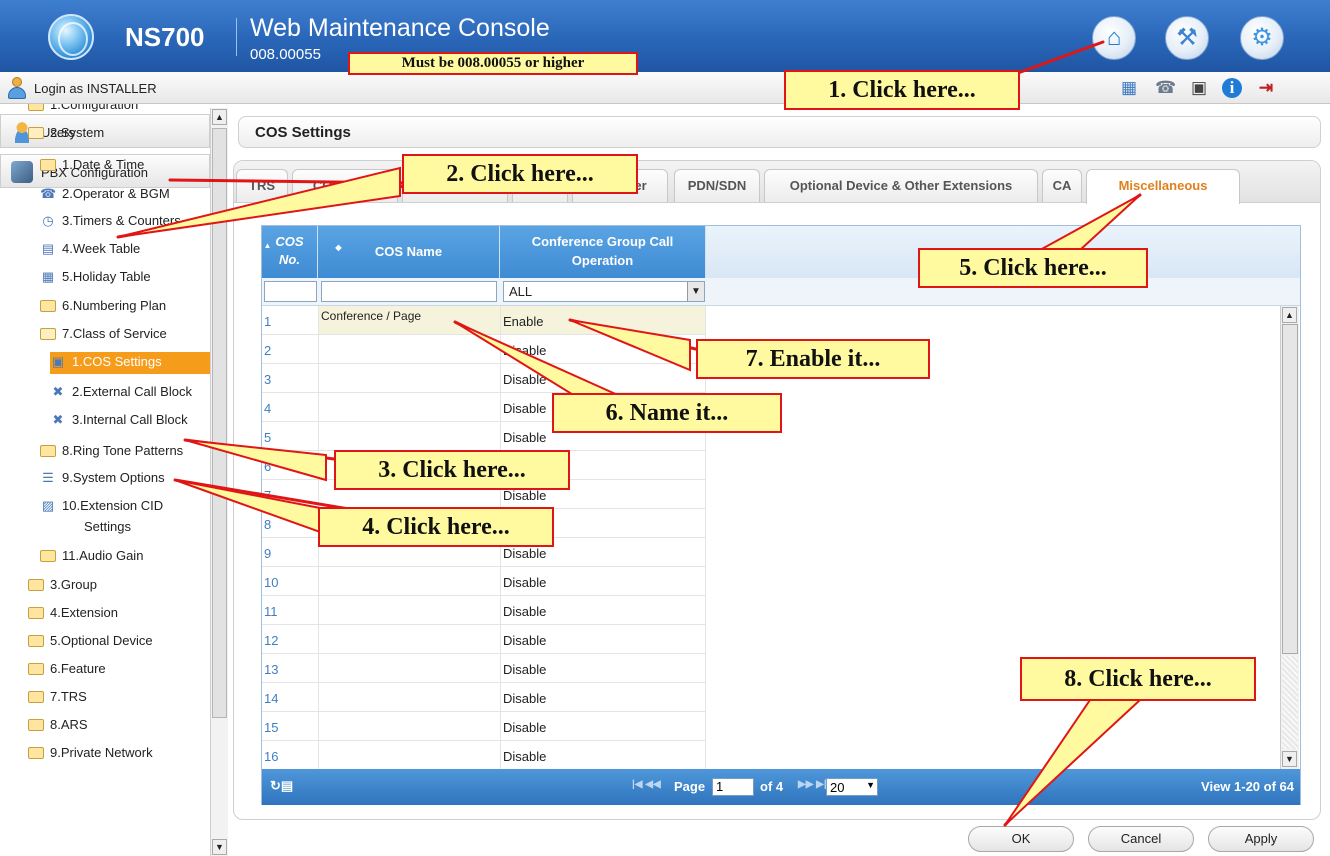 The width and height of the screenshot is (1330, 856). What do you see at coordinates (409, 252) in the screenshot?
I see `column-header-cos-name: COS Name ◆` at bounding box center [409, 252].